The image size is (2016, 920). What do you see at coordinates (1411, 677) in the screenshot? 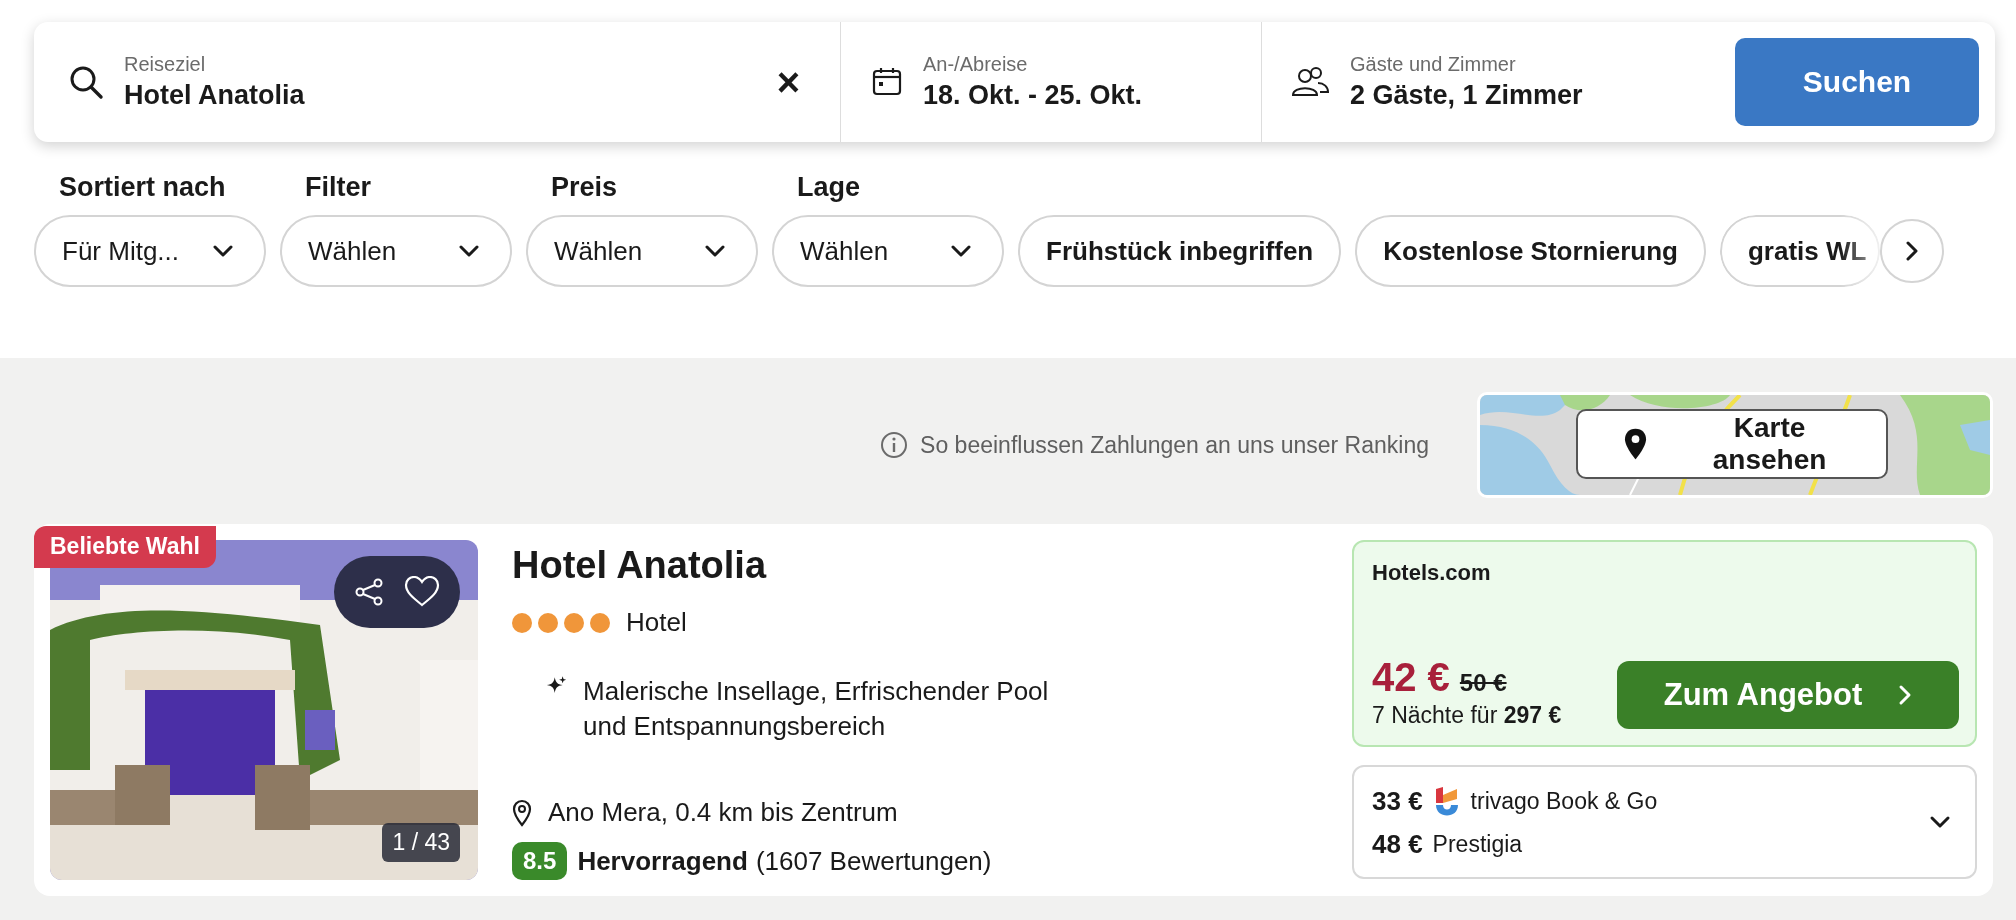
I see `offer-price: 42 €` at bounding box center [1411, 677].